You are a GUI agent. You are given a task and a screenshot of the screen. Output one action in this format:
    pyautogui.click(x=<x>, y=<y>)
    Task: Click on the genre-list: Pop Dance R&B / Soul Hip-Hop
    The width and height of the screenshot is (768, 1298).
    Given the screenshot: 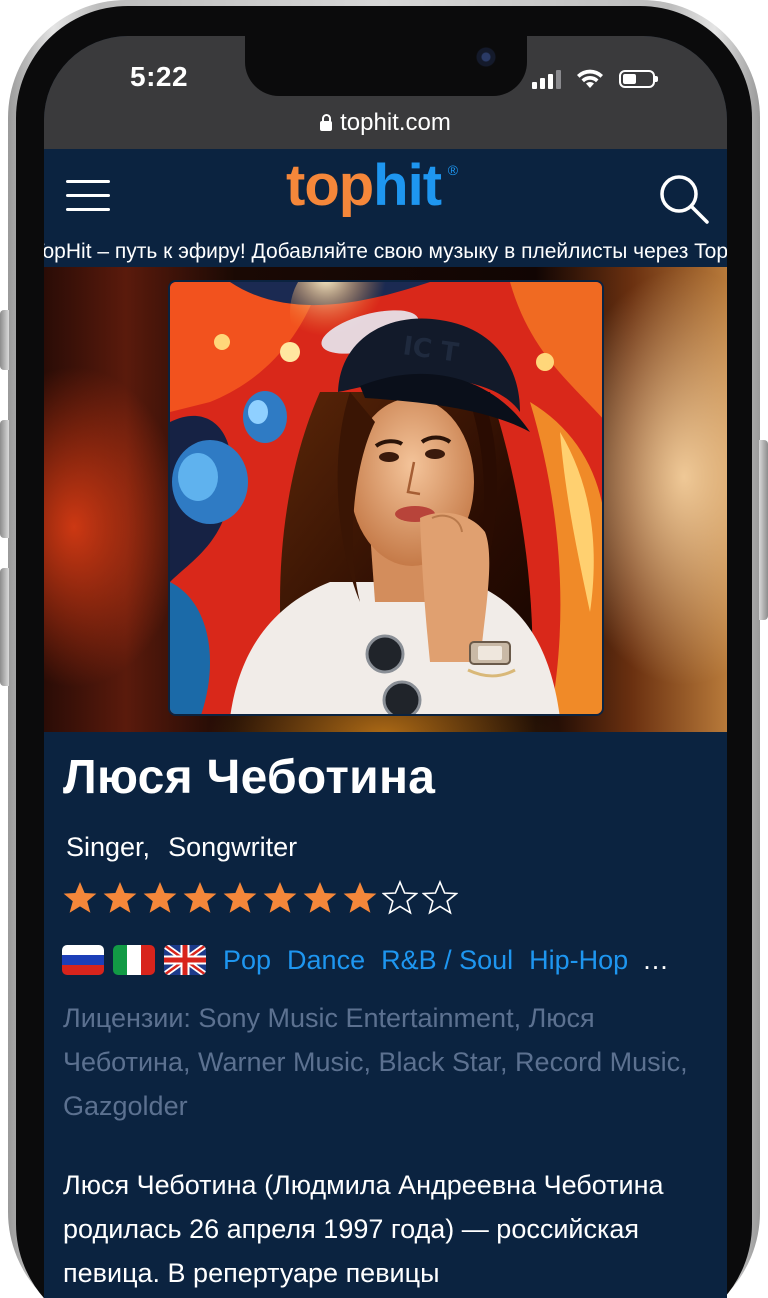 What is the action you would take?
    pyautogui.click(x=425, y=960)
    